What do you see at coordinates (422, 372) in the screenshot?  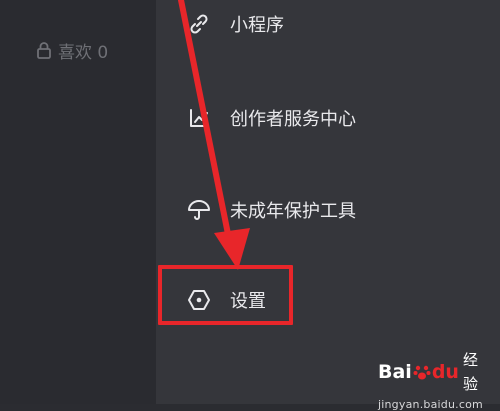 I see `paw-icon` at bounding box center [422, 372].